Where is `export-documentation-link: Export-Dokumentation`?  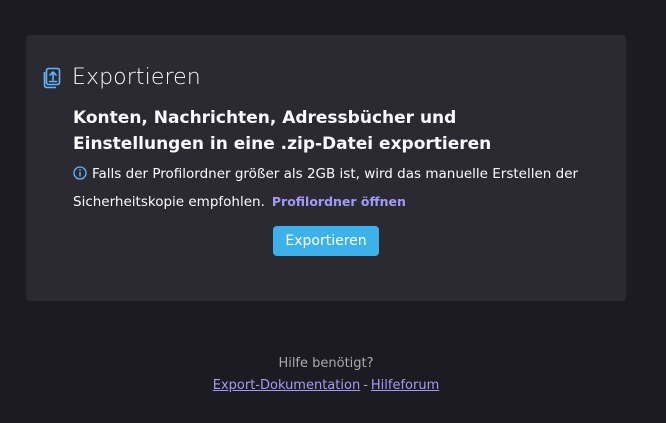 export-documentation-link: Export-Dokumentation is located at coordinates (286, 385).